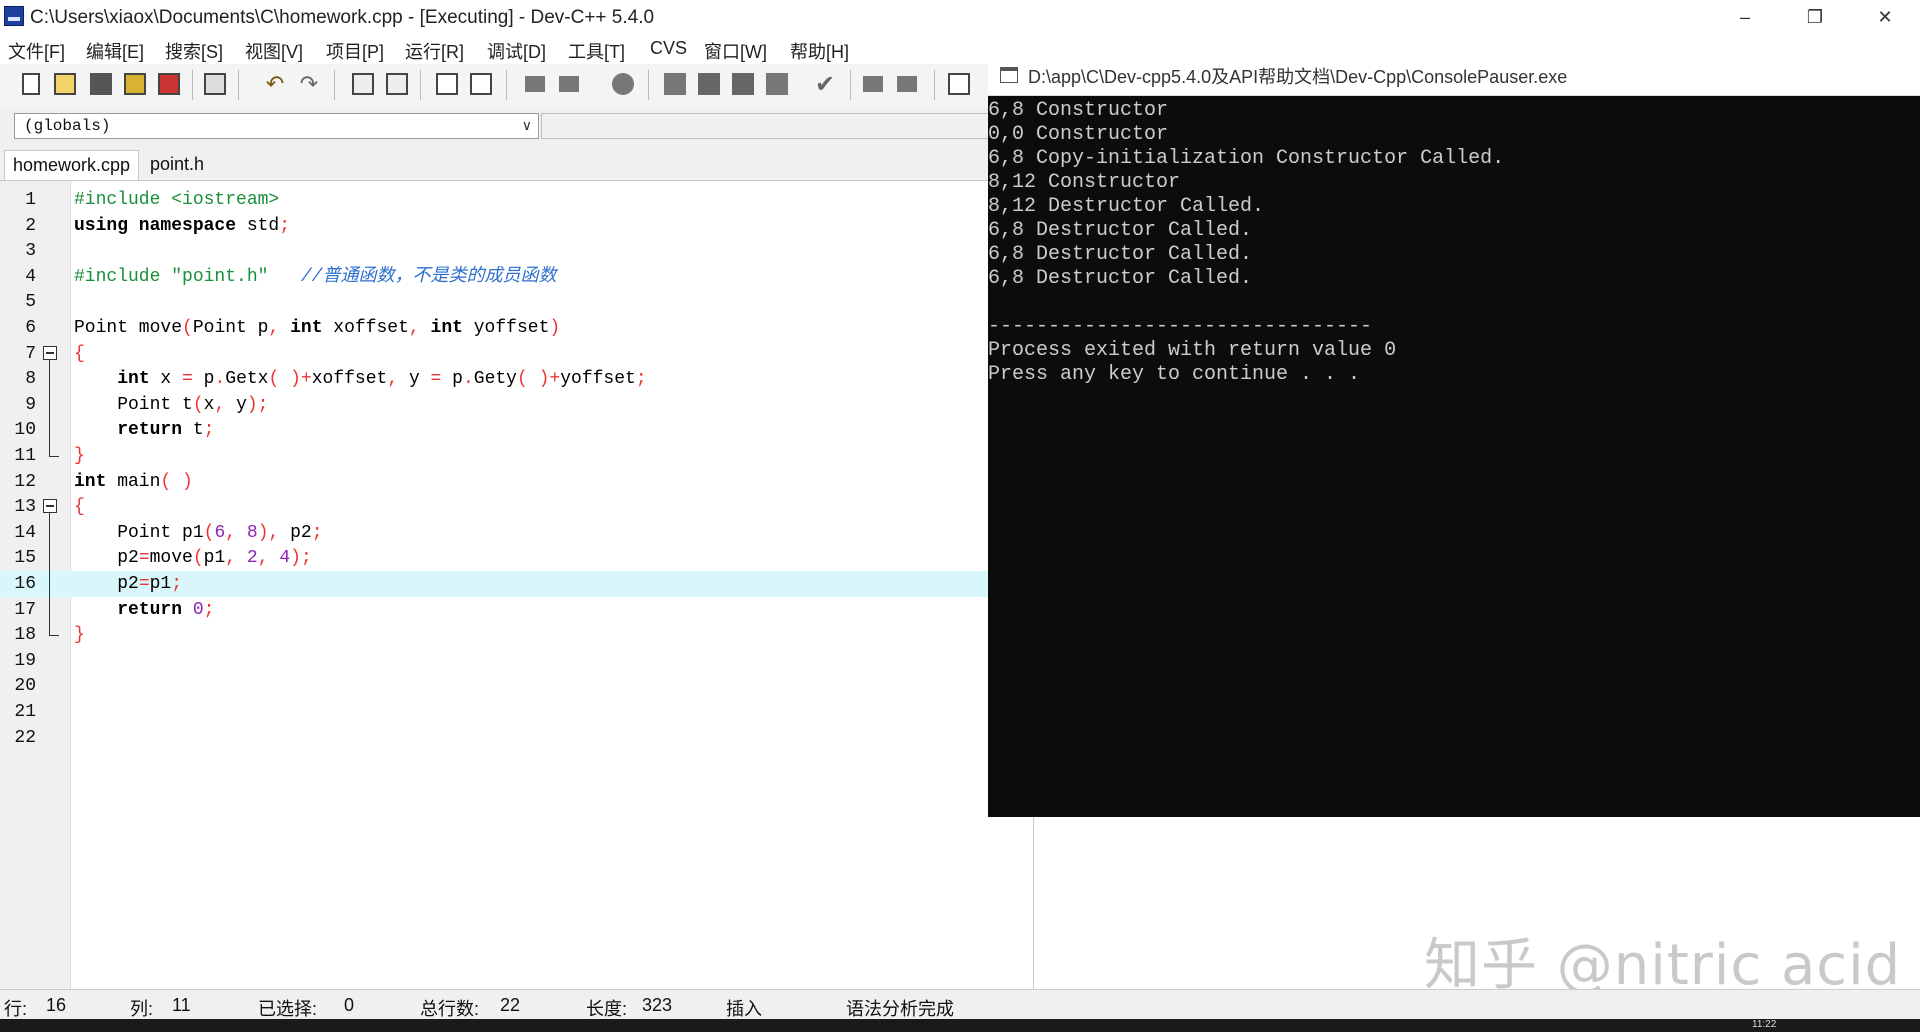 This screenshot has height=1032, width=1920. Describe the element at coordinates (276, 126) in the screenshot. I see `globals-dropdown: (globals) ∨` at that location.